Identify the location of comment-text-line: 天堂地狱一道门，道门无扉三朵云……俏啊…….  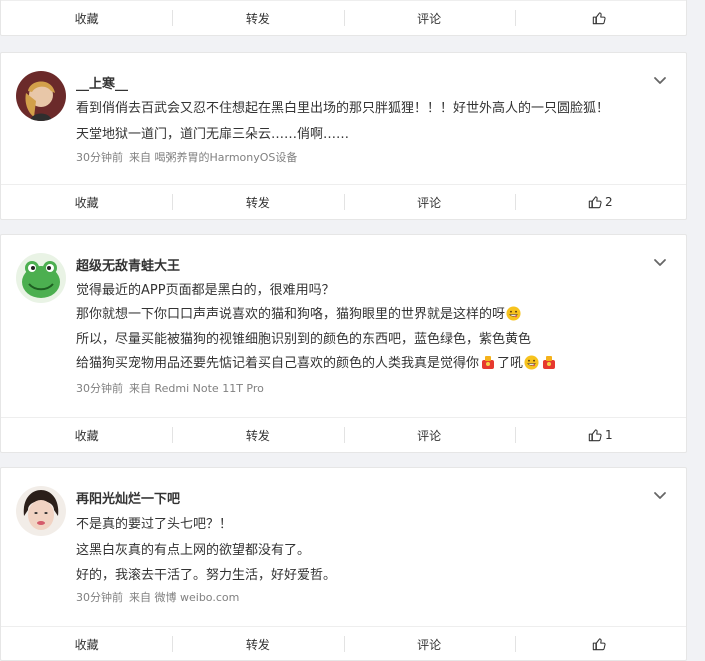
(213, 134).